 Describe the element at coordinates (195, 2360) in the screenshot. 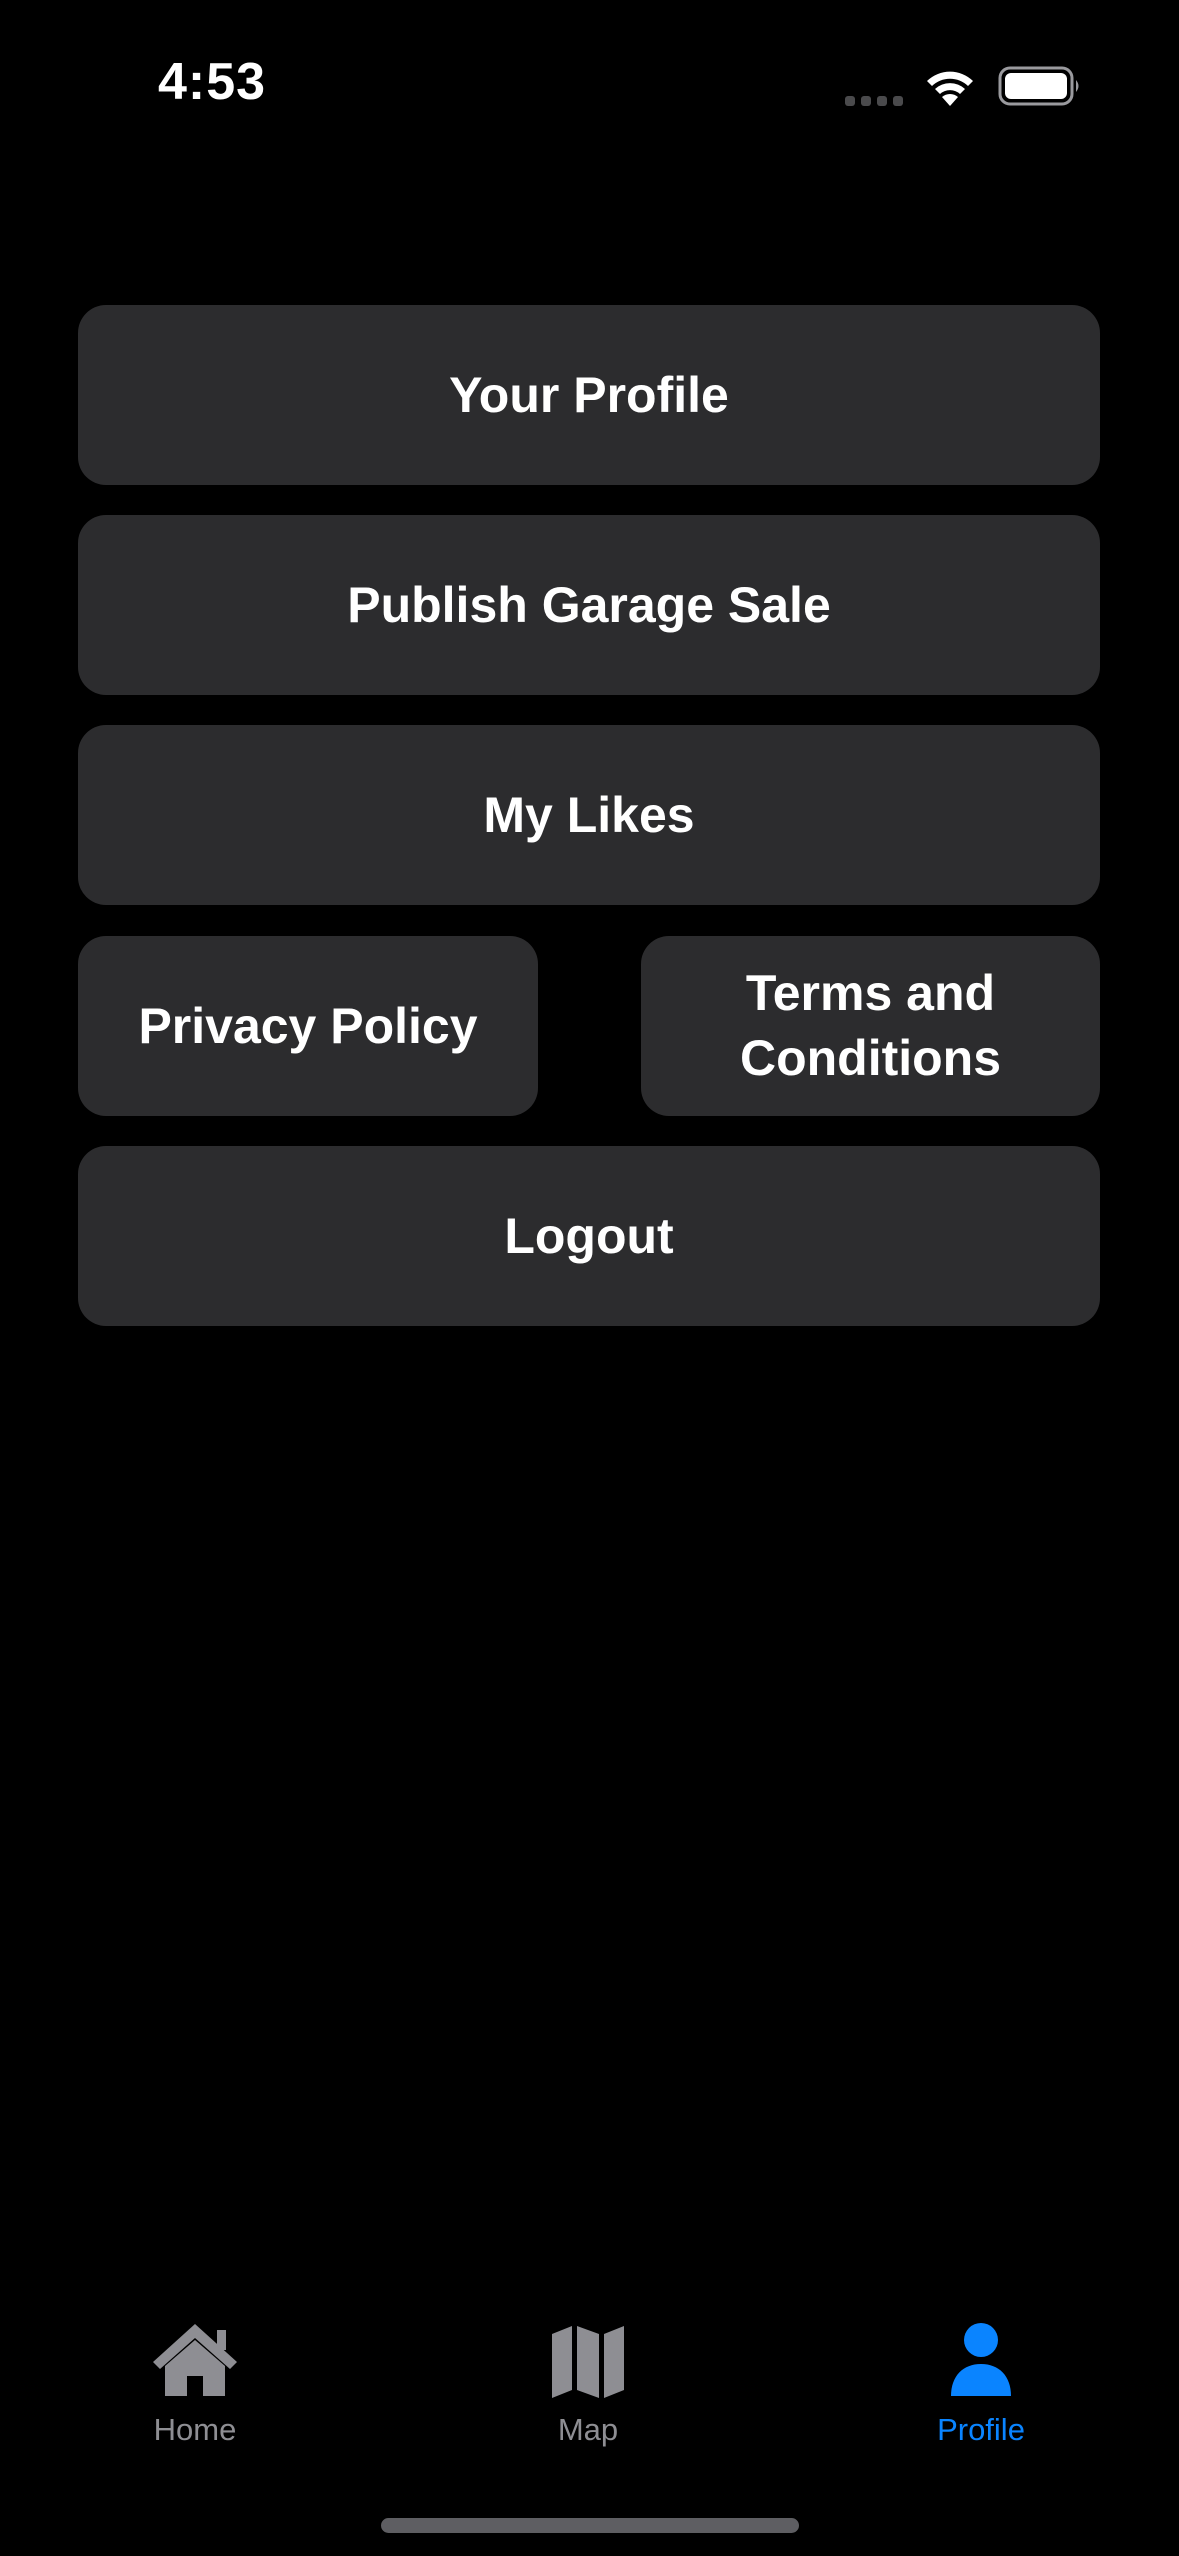

I see `house-icon` at that location.